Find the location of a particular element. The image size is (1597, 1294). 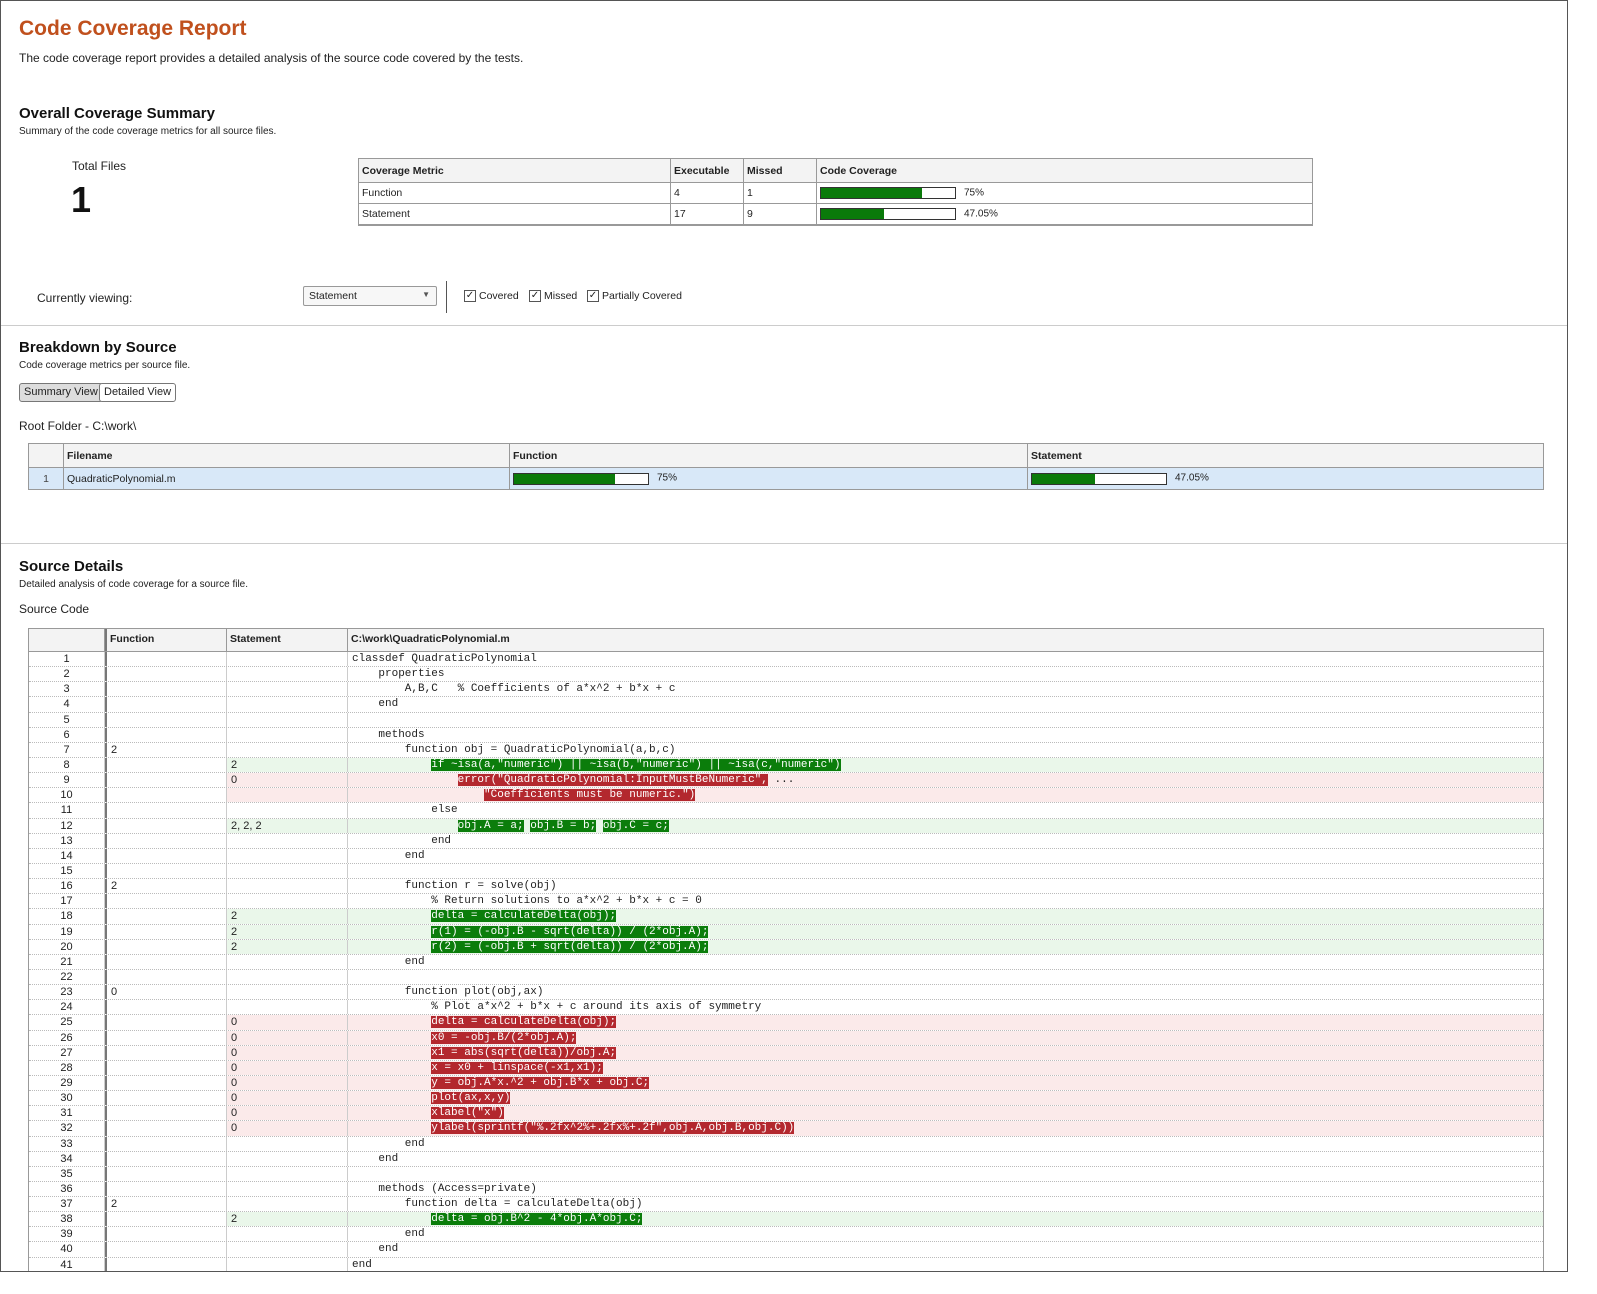

metric-missed: 1 is located at coordinates (780, 193).